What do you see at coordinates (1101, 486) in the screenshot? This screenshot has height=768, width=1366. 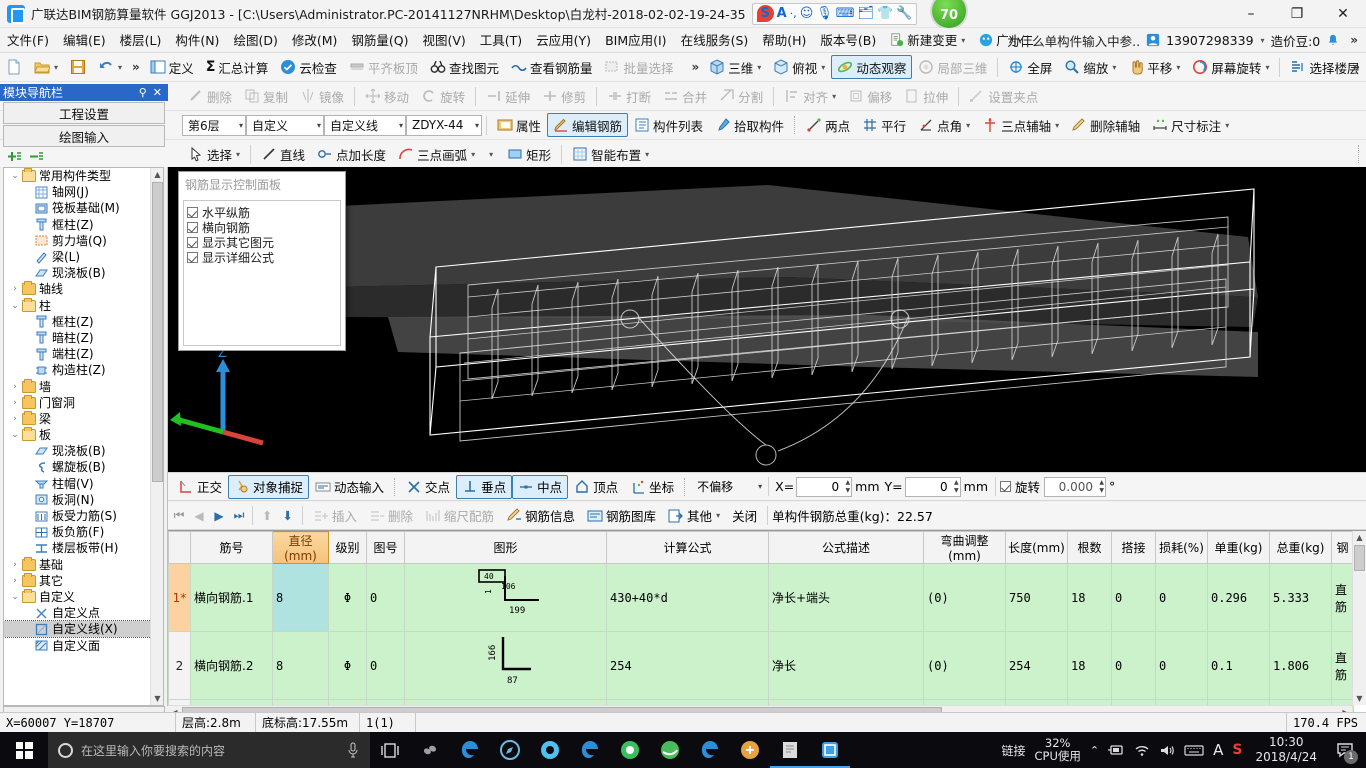 I see `rotate-spinner-icon: ▲ ▼` at bounding box center [1101, 486].